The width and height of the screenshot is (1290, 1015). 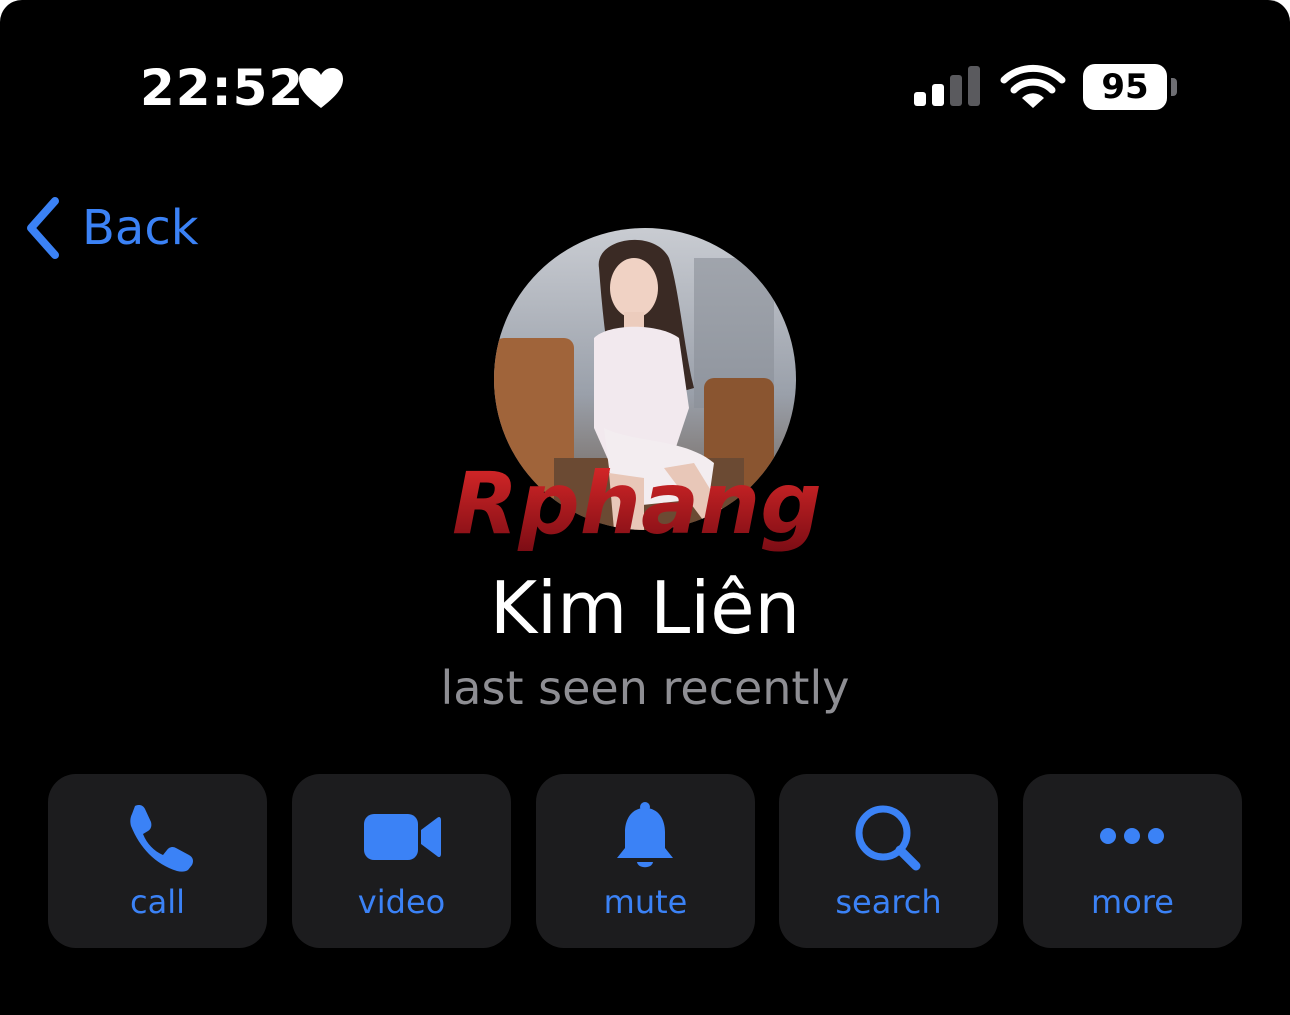 I want to click on back-button: Back, so click(x=110, y=228).